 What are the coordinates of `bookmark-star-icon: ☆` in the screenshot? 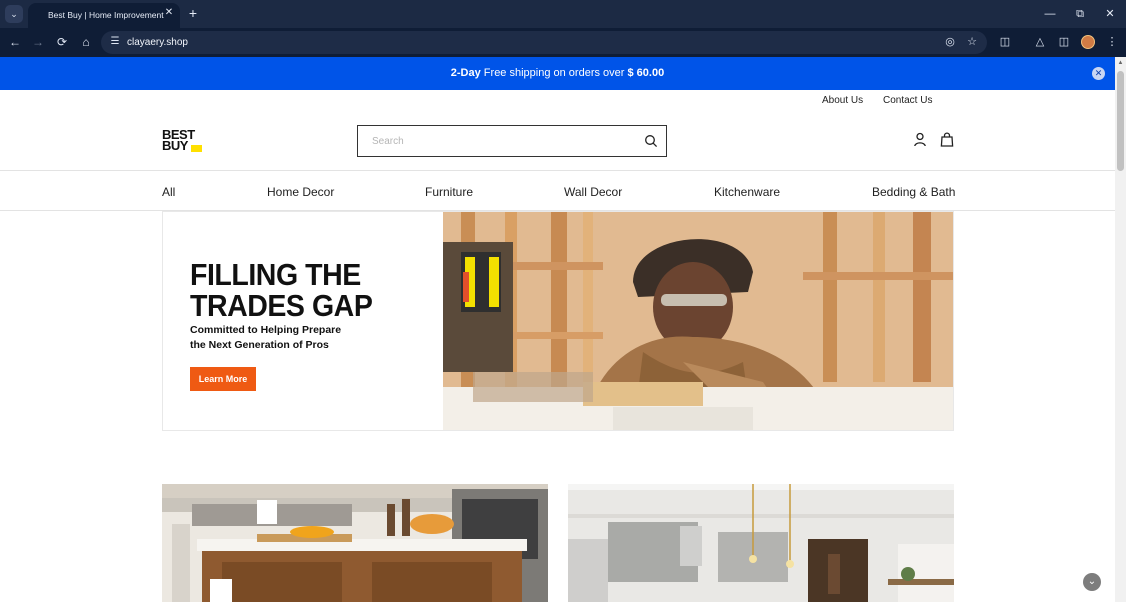 It's located at (972, 42).